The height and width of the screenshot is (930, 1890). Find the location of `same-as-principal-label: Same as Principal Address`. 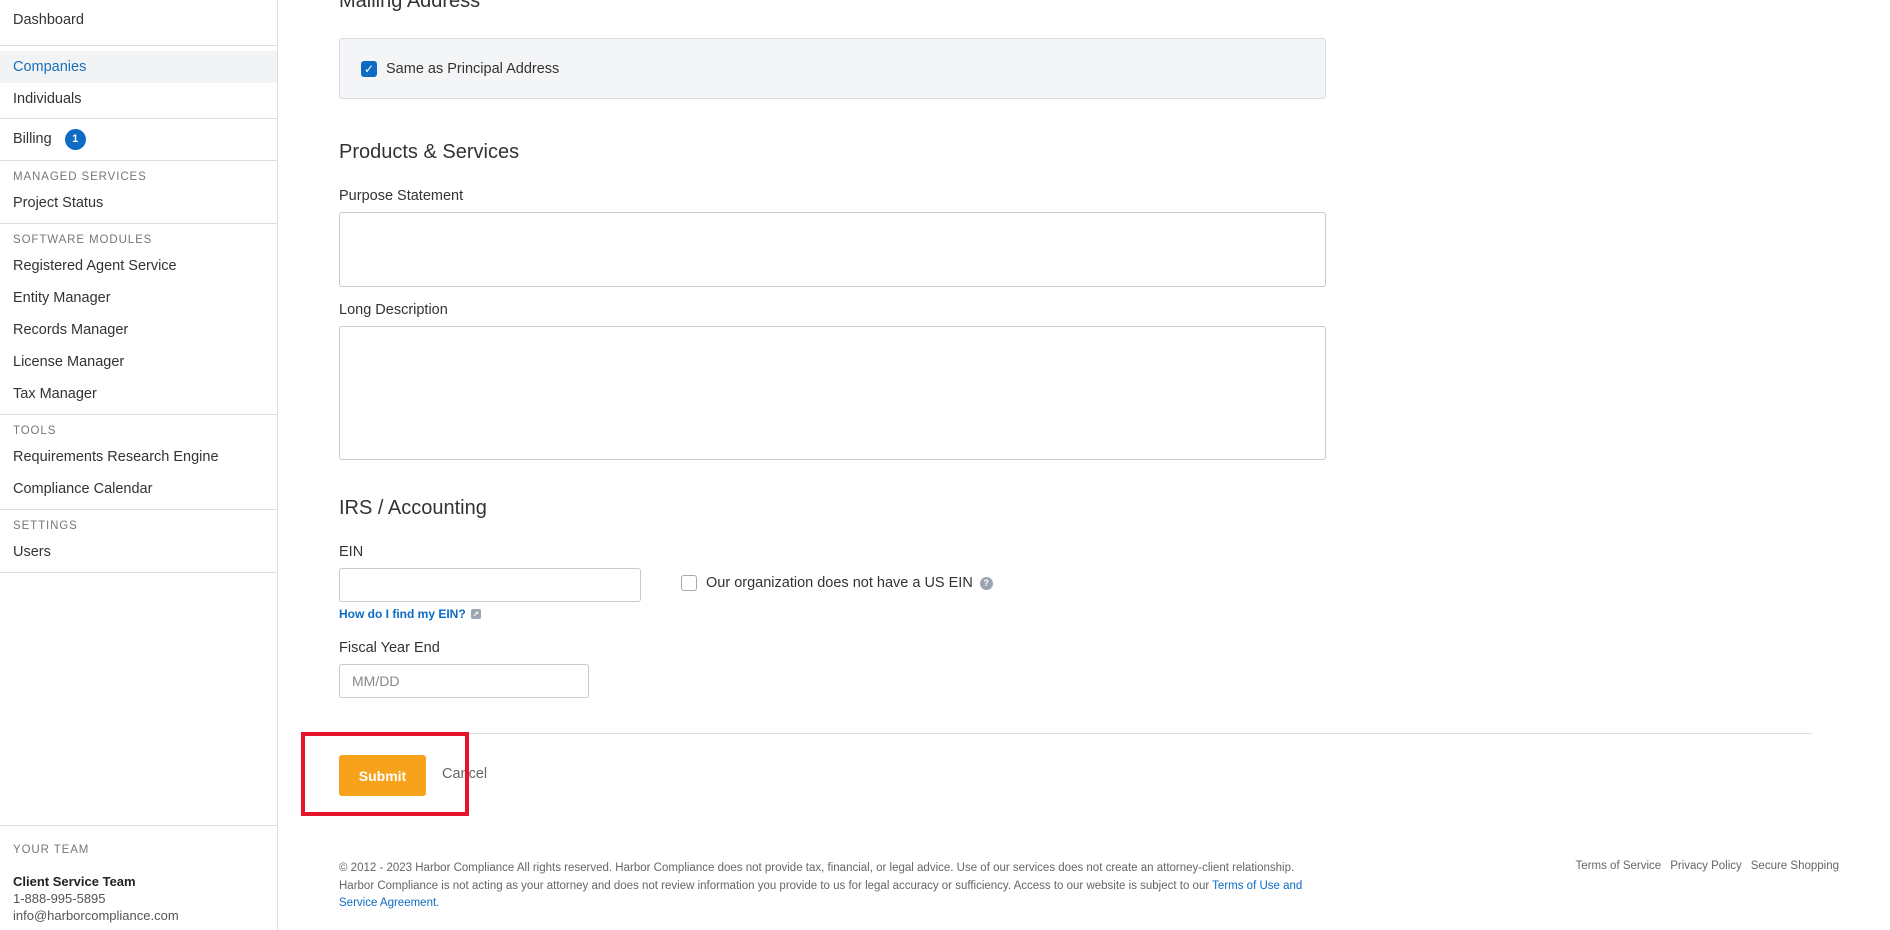

same-as-principal-label: Same as Principal Address is located at coordinates (473, 68).